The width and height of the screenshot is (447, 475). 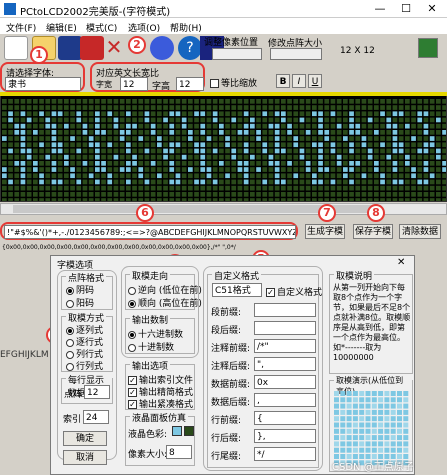 What do you see at coordinates (186, 27) in the screenshot?
I see `menu-help: 帮助(H)` at bounding box center [186, 27].